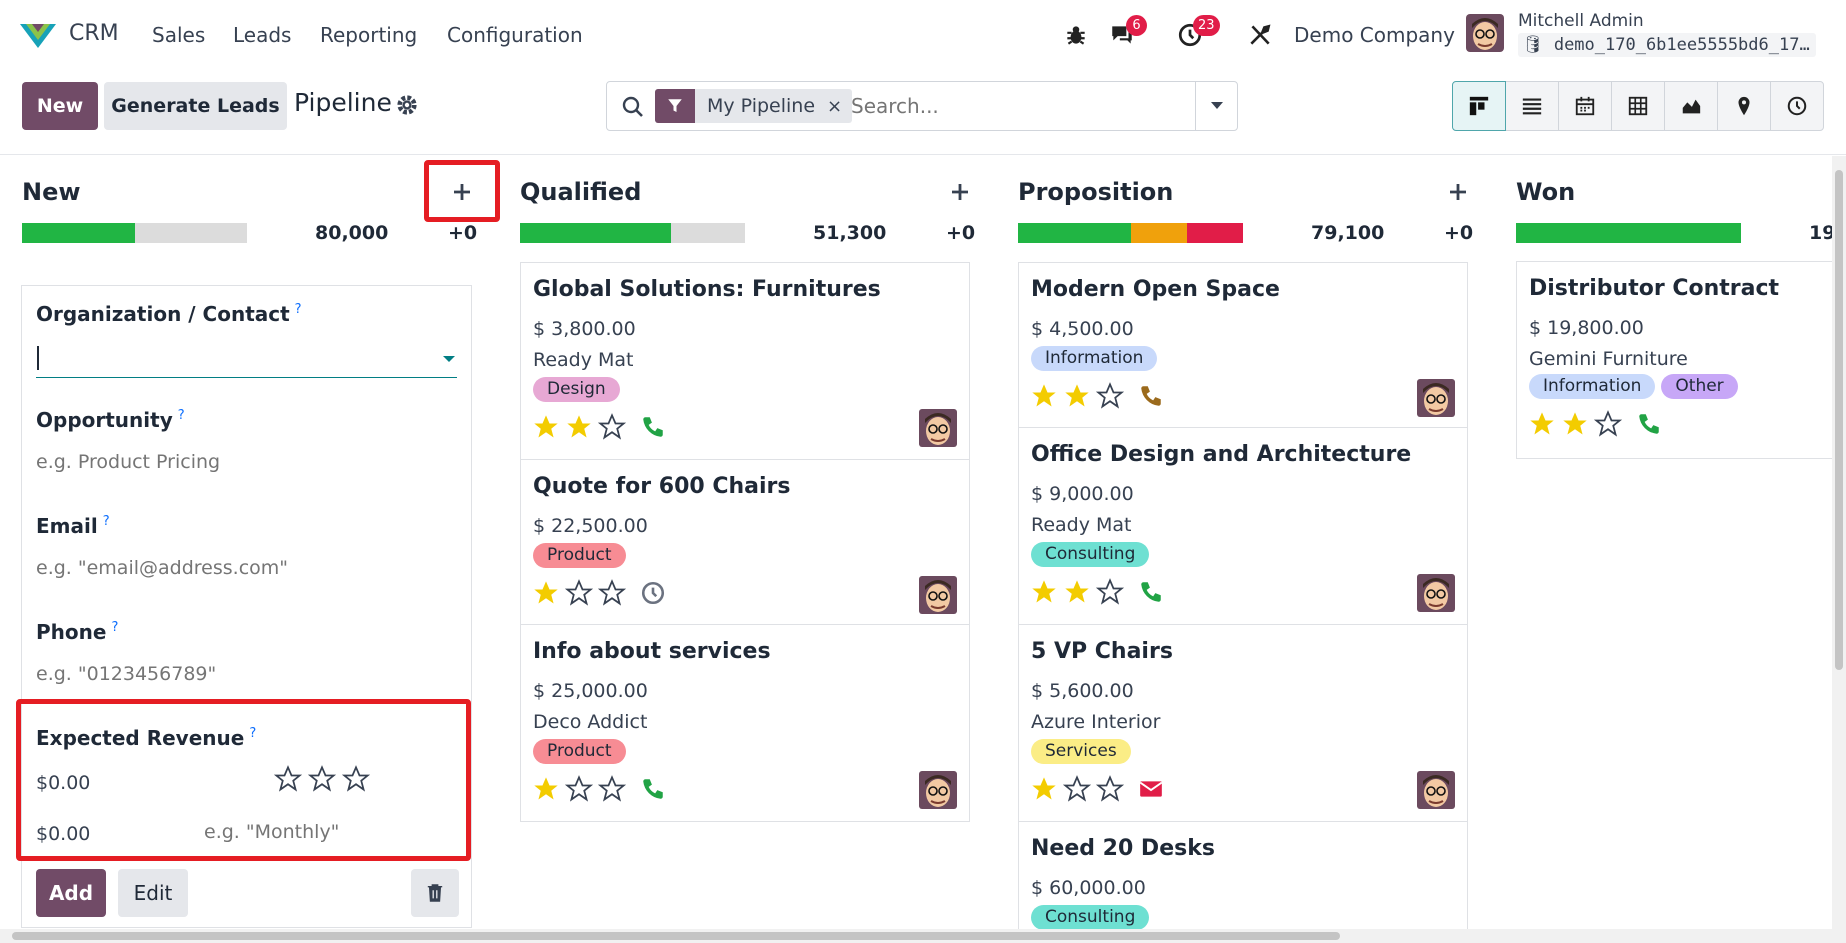 This screenshot has height=943, width=1846. I want to click on app-name: CRM, so click(94, 33).